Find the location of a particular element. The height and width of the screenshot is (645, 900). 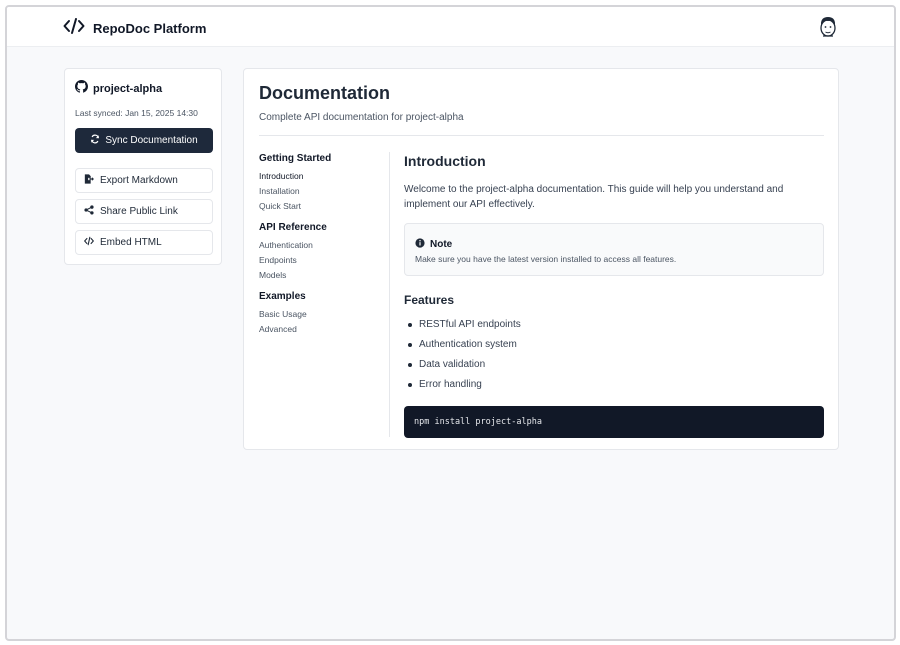

sync-documentation-button: Sync Documentation is located at coordinates (144, 140).